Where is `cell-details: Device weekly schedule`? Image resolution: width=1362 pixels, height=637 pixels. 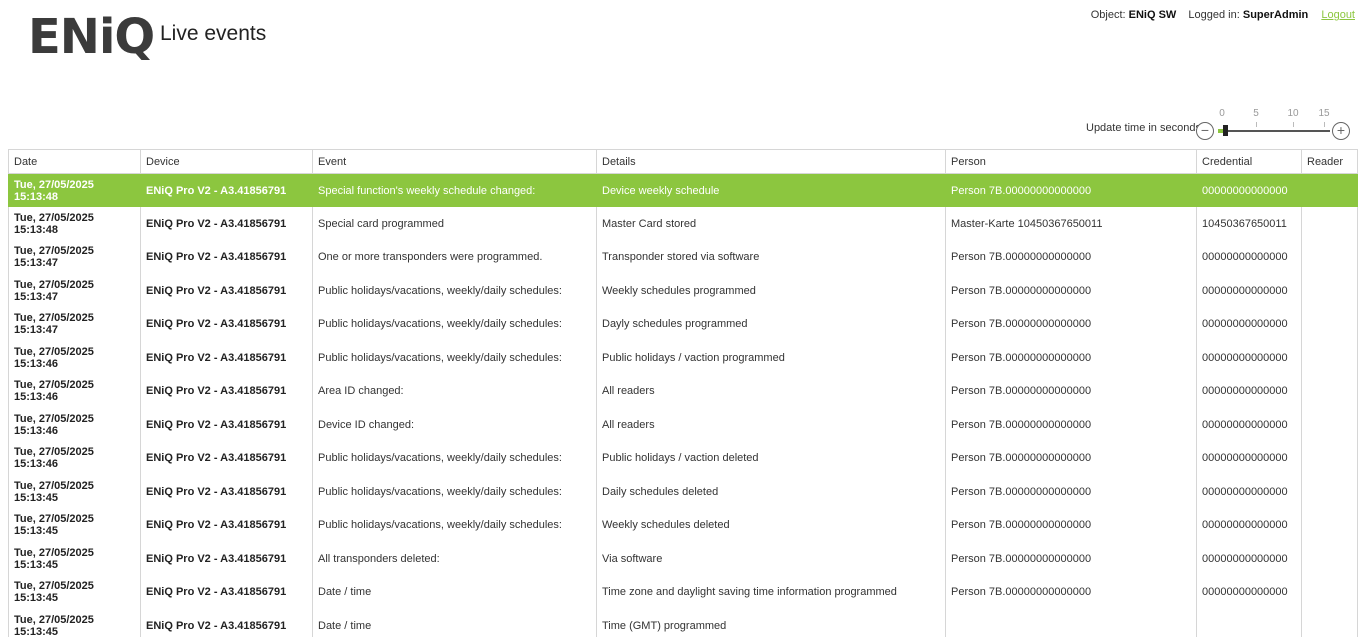
cell-details: Device weekly schedule is located at coordinates (771, 190).